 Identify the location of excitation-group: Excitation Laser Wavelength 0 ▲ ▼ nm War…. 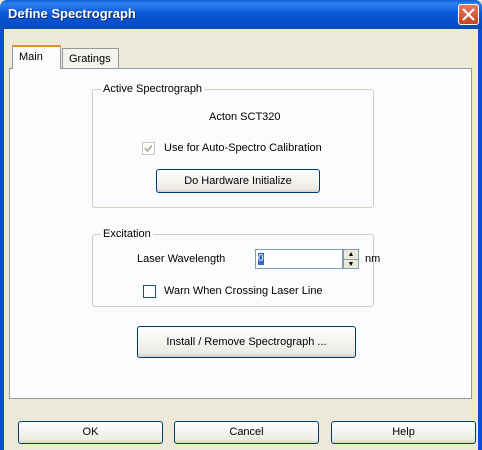
(236, 267).